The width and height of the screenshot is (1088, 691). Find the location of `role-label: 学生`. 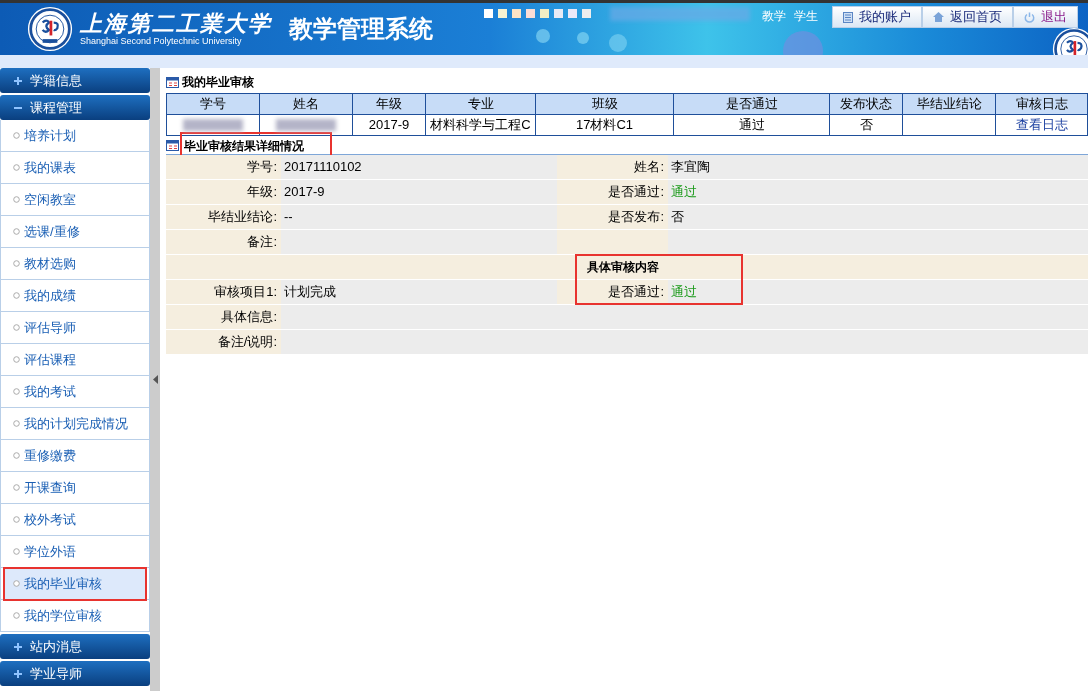

role-label: 学生 is located at coordinates (806, 16).